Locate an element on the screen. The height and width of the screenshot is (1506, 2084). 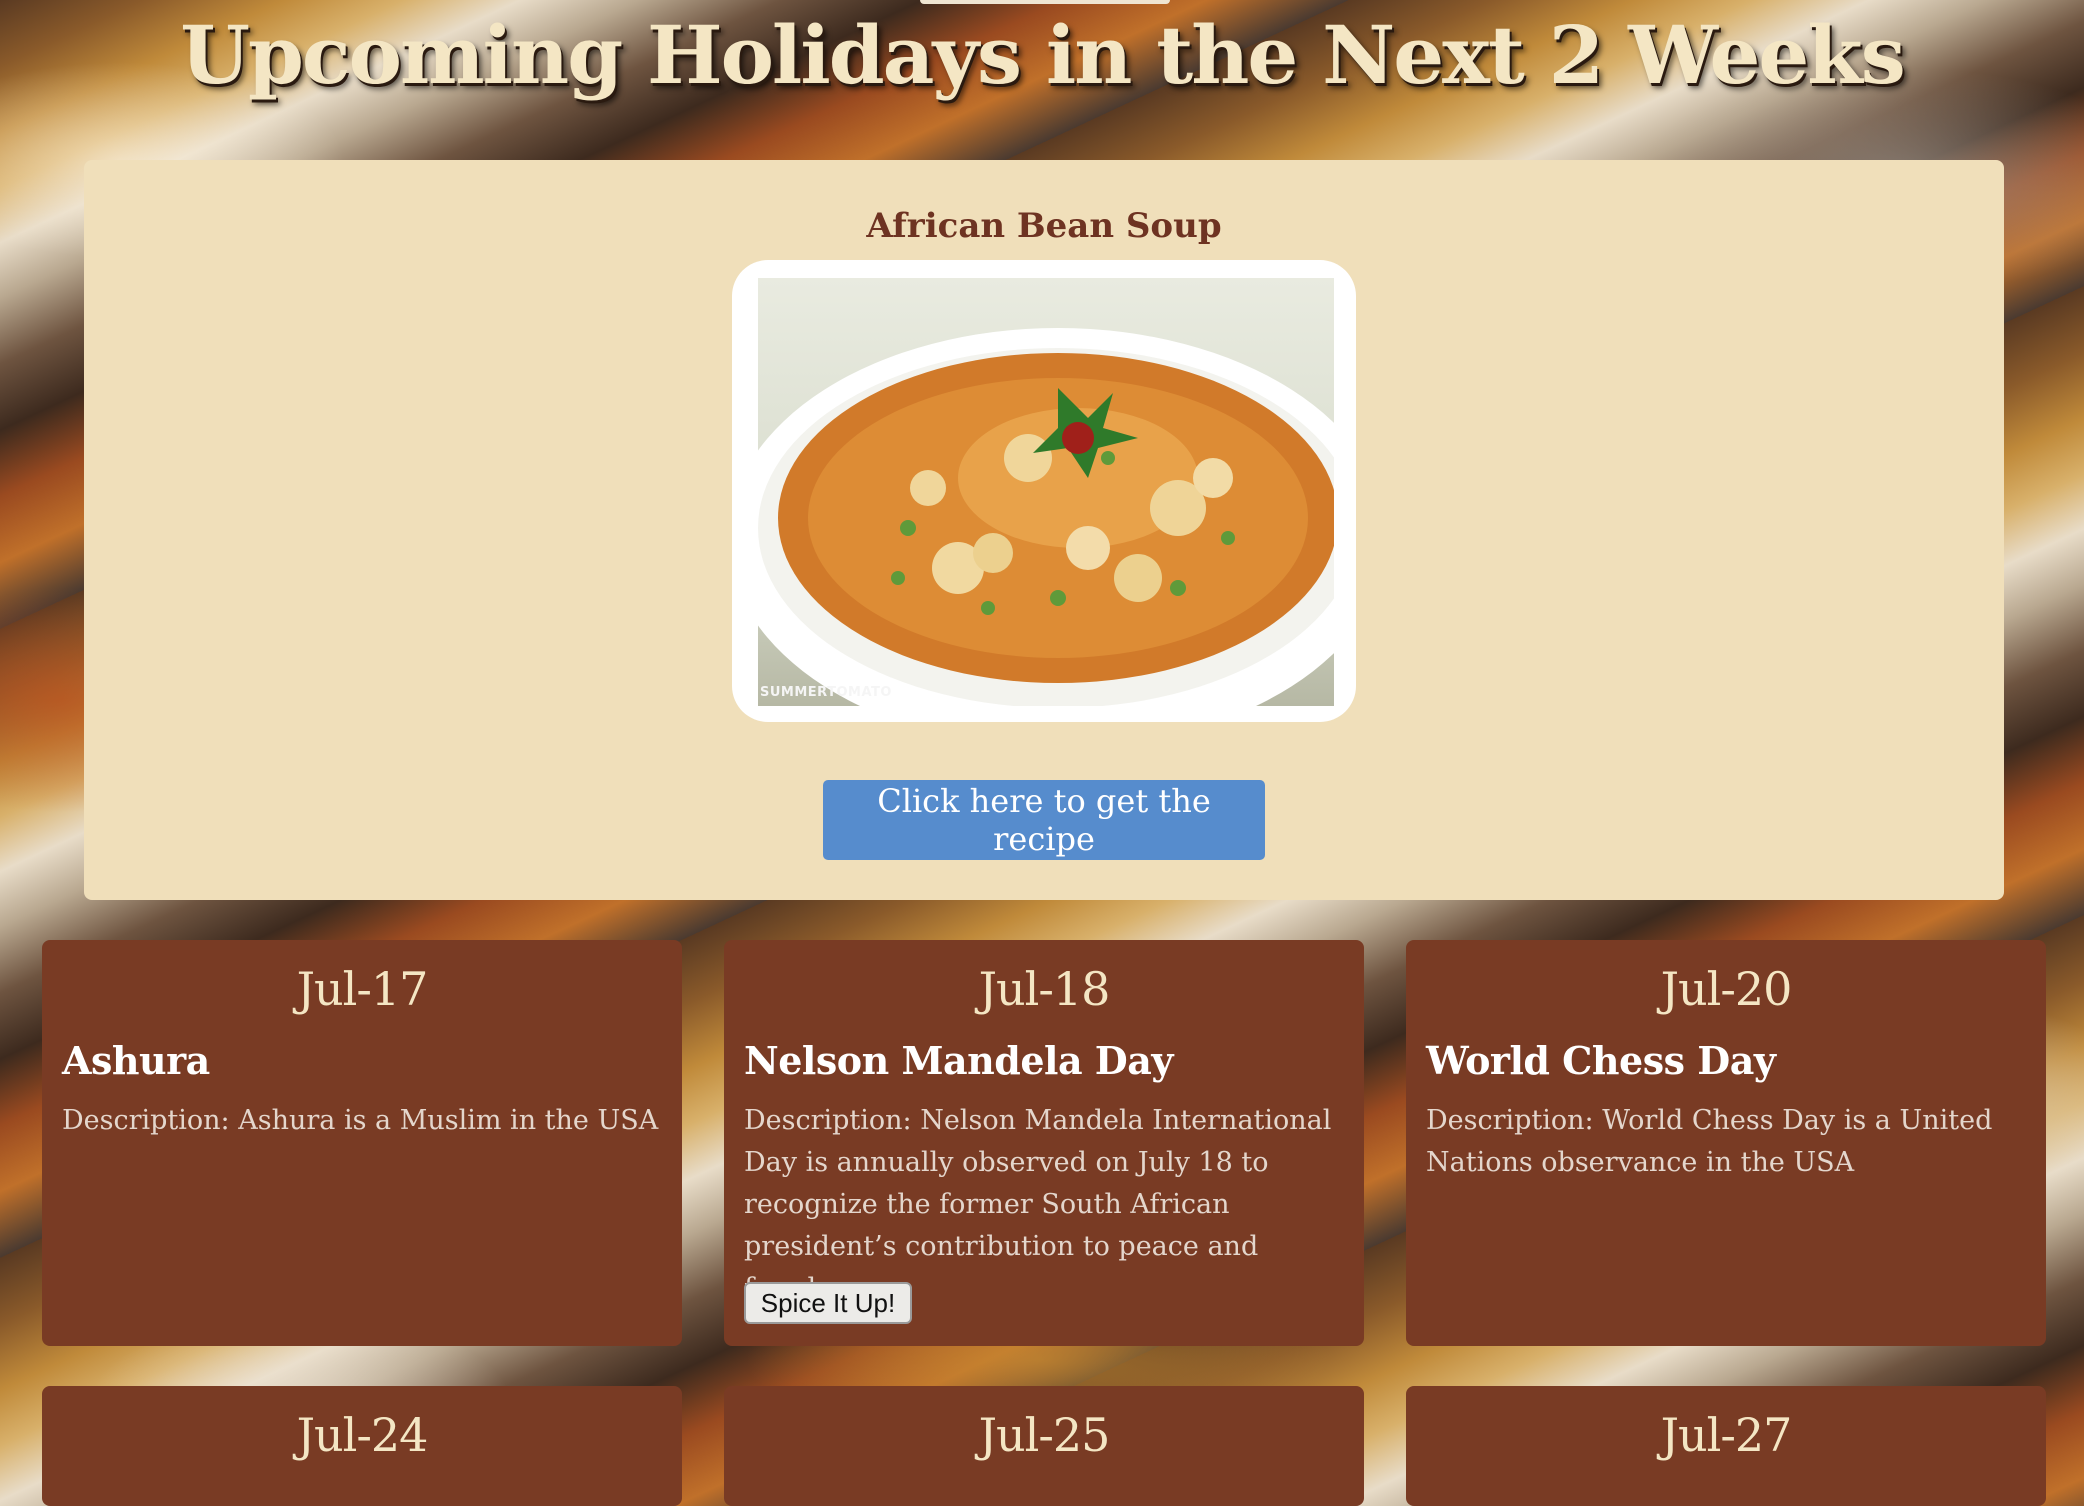
holiday-name: Nelson Mandela Day is located at coordinates (958, 1060).